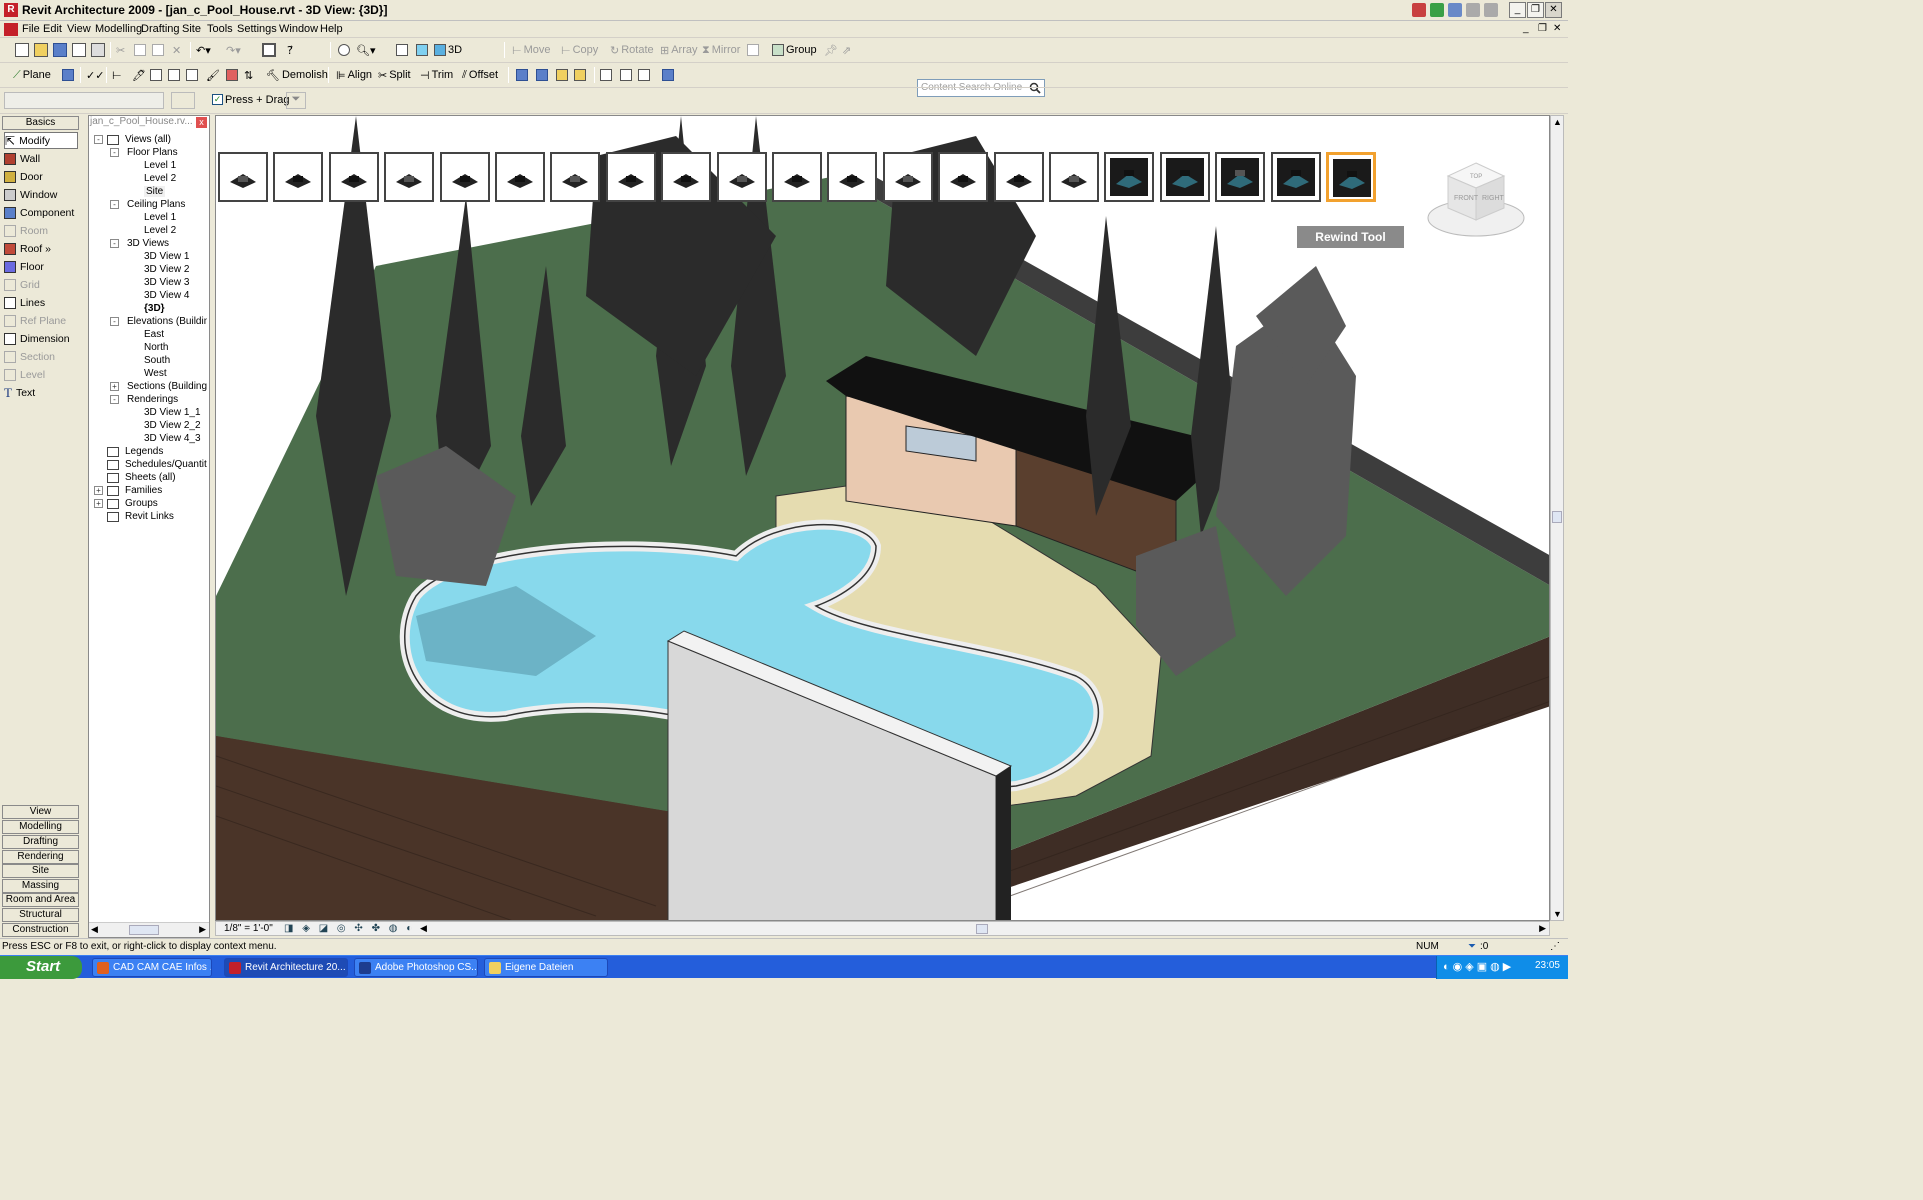 The image size is (1923, 1200). What do you see at coordinates (192, 75) in the screenshot?
I see `cut-geometry-icon` at bounding box center [192, 75].